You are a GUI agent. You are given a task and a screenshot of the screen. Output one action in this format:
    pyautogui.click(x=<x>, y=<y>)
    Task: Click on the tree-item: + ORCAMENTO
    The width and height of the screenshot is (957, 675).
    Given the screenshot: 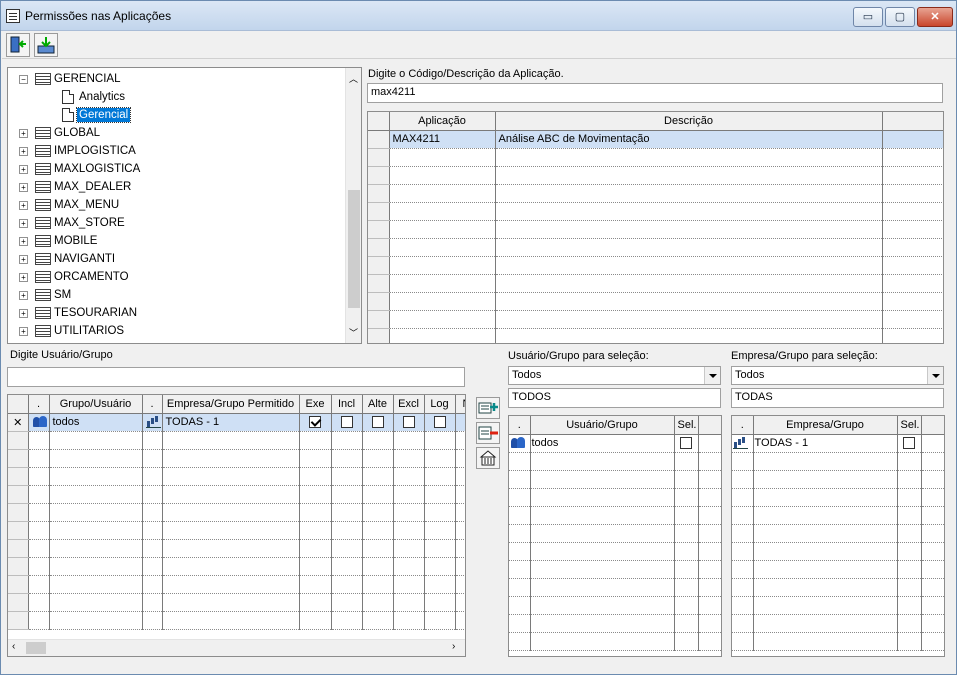 What is the action you would take?
    pyautogui.click(x=173, y=277)
    